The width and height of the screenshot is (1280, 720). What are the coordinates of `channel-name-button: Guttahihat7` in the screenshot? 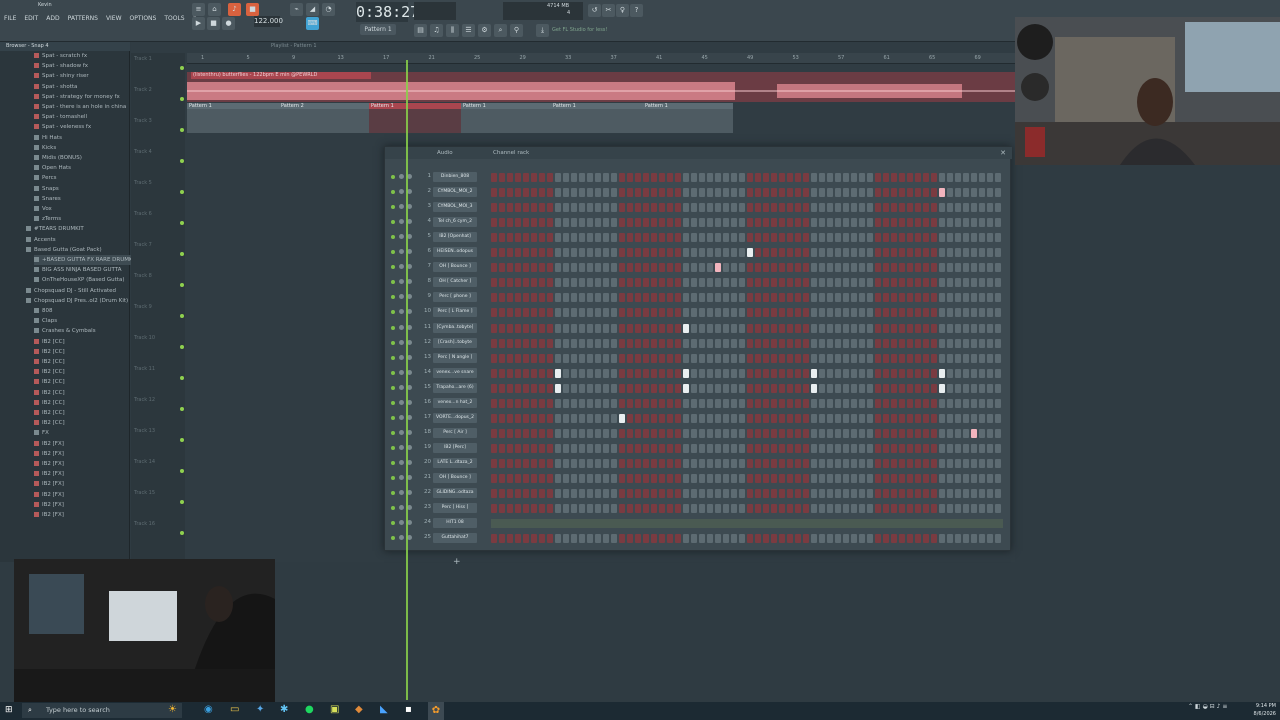 It's located at (455, 538).